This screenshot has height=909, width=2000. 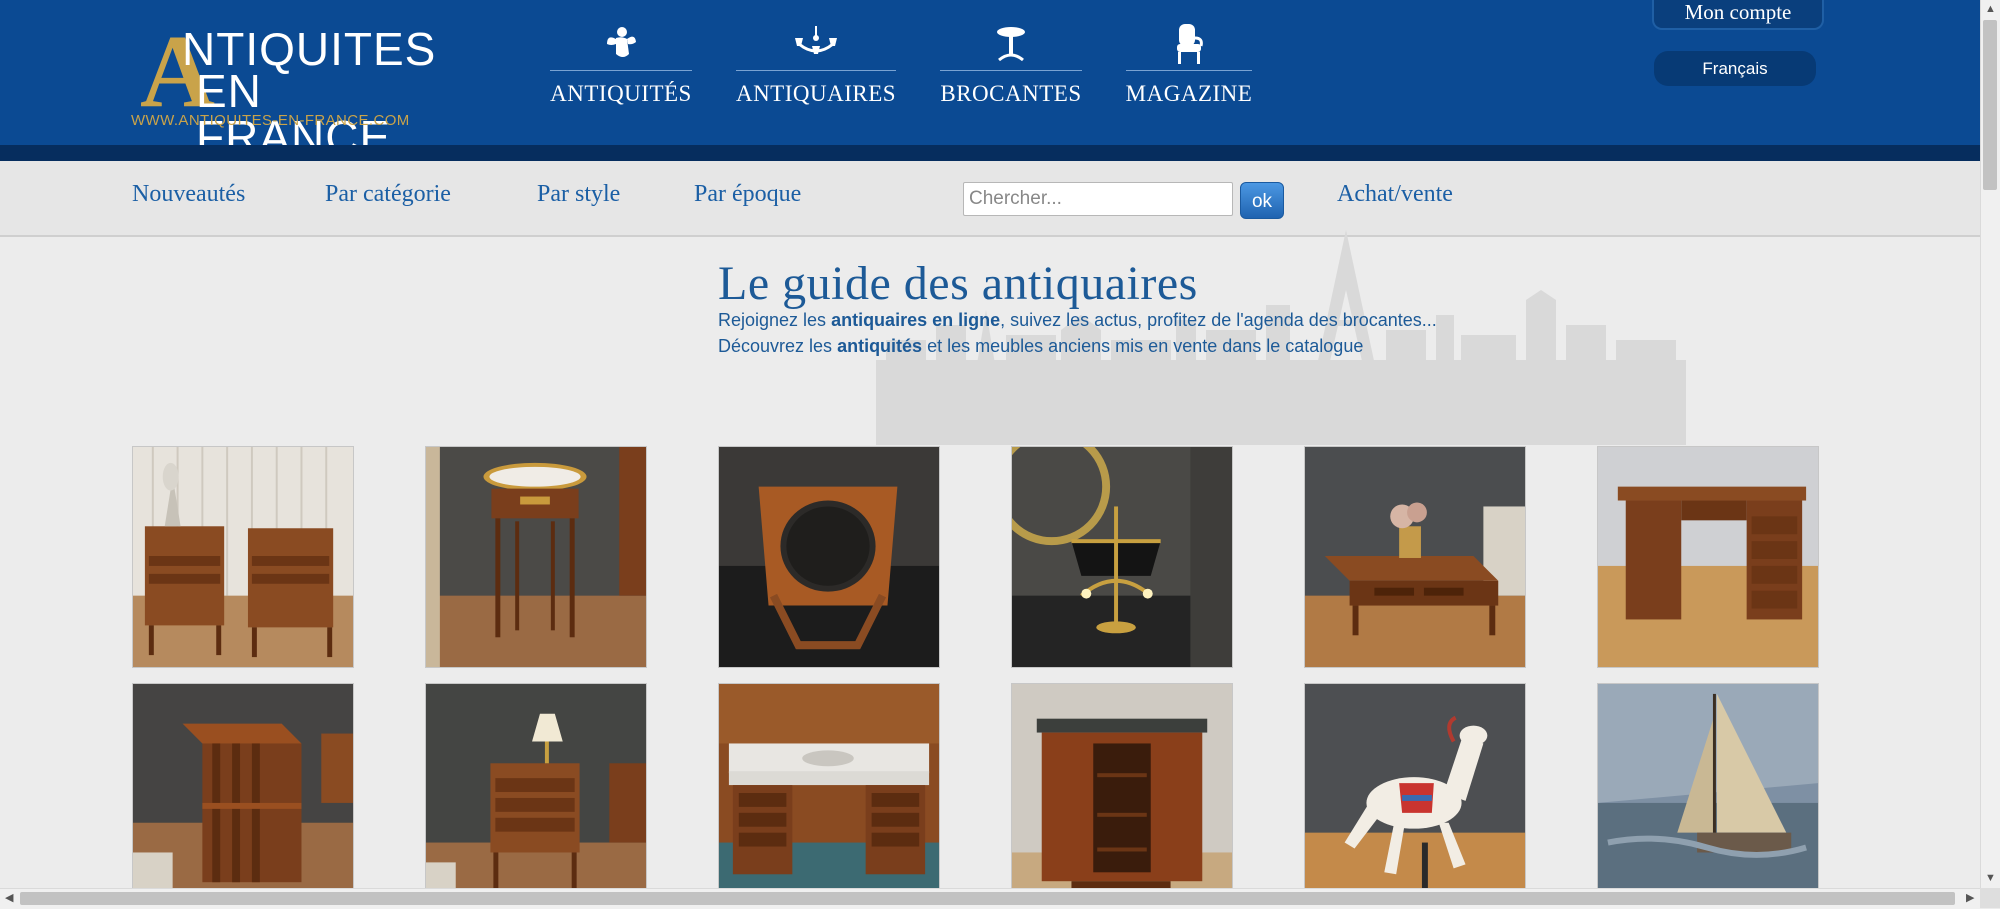 What do you see at coordinates (1738, 12) in the screenshot?
I see `account-label: Mon compte` at bounding box center [1738, 12].